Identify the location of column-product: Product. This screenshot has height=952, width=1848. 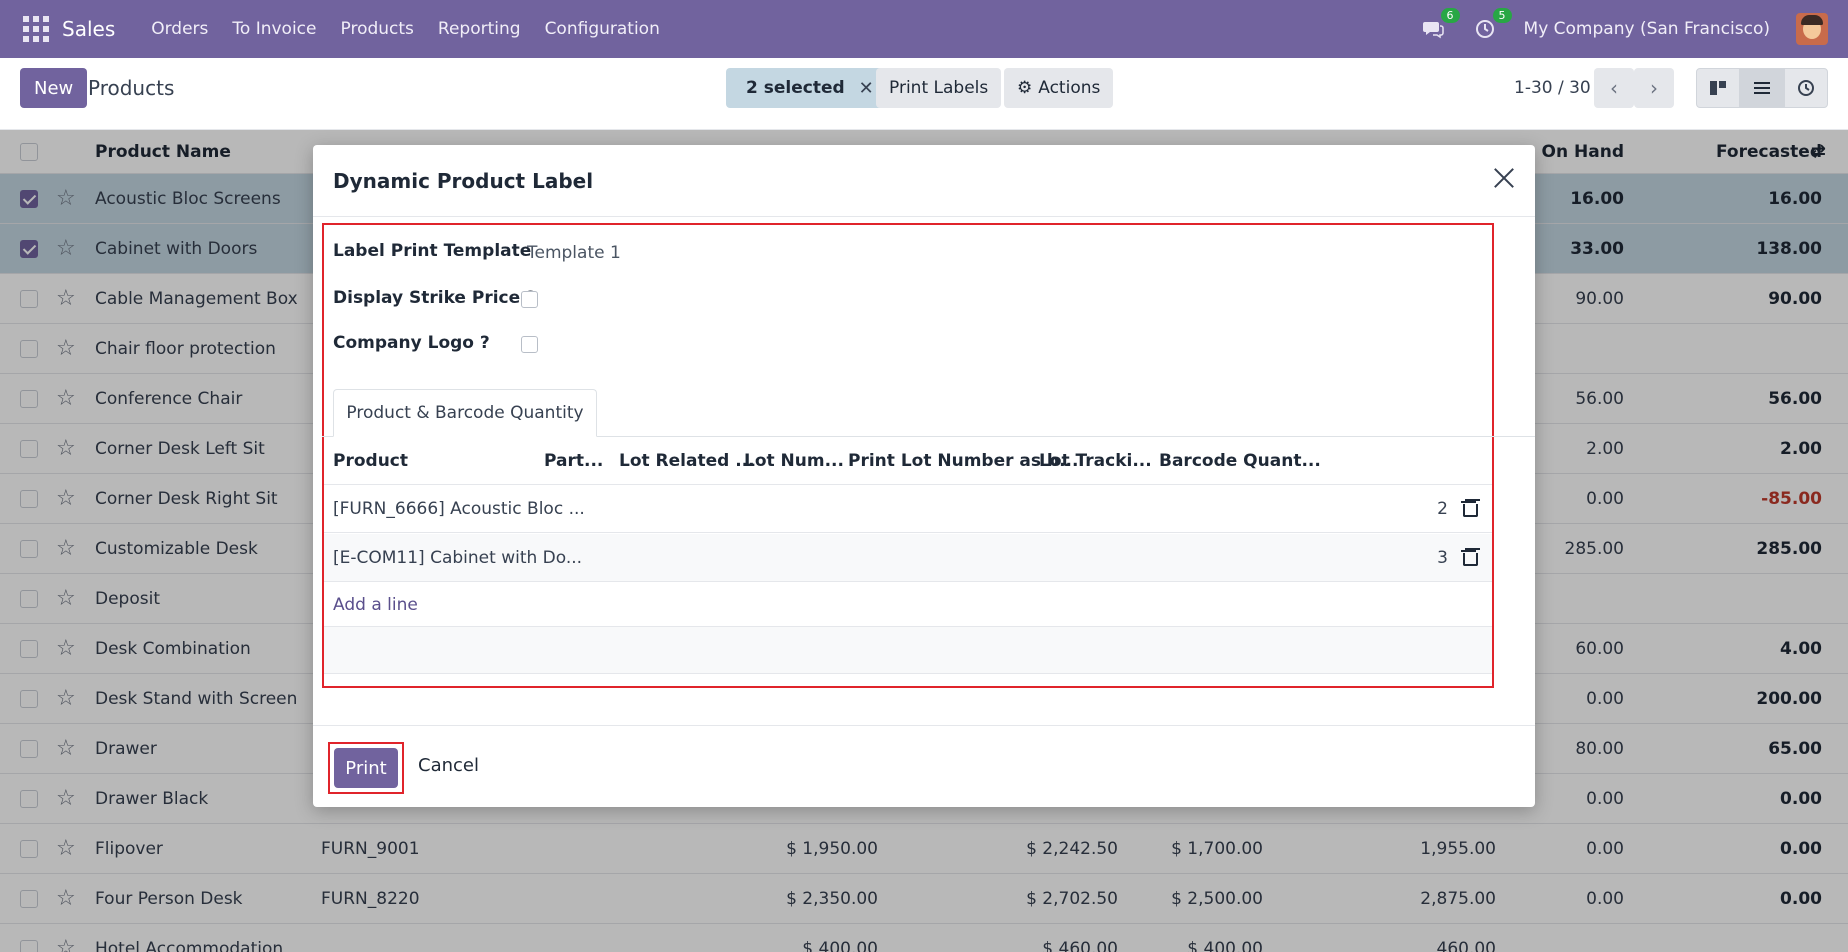
(370, 461).